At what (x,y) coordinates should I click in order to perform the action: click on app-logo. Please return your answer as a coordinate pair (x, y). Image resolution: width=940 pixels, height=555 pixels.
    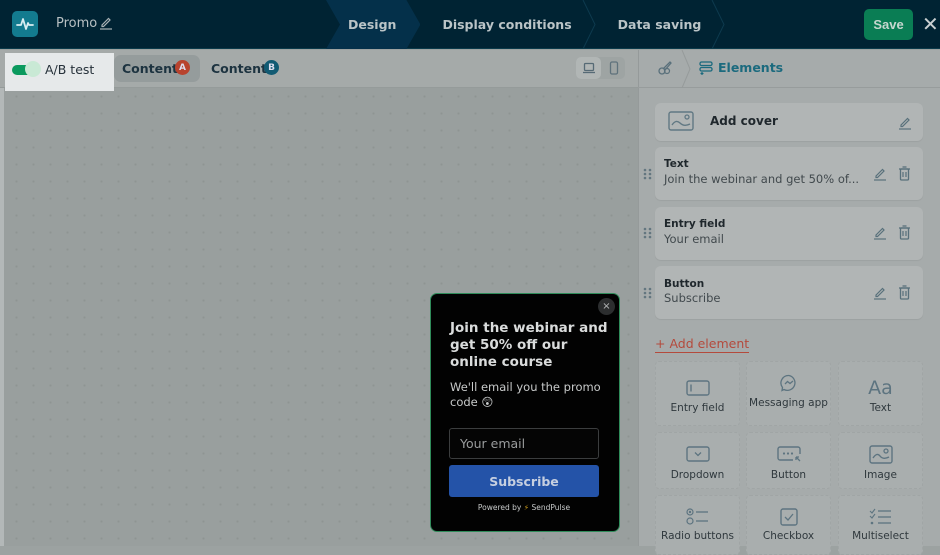
    Looking at the image, I should click on (25, 24).